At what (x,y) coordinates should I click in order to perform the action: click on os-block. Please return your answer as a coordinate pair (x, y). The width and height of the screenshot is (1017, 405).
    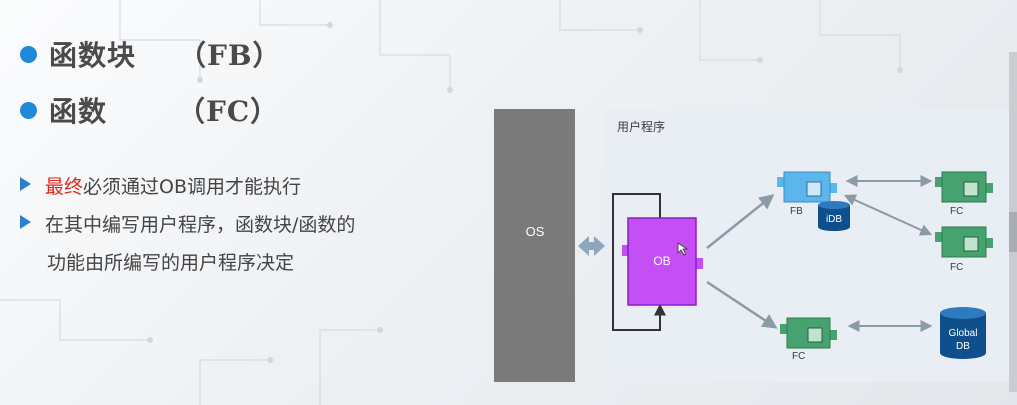
    Looking at the image, I should click on (534, 245).